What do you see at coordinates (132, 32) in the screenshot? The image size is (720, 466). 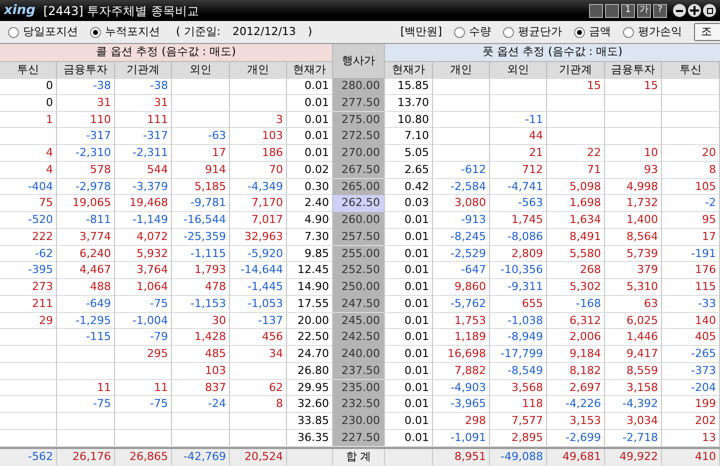 I see `radio-label: 누적포지션` at bounding box center [132, 32].